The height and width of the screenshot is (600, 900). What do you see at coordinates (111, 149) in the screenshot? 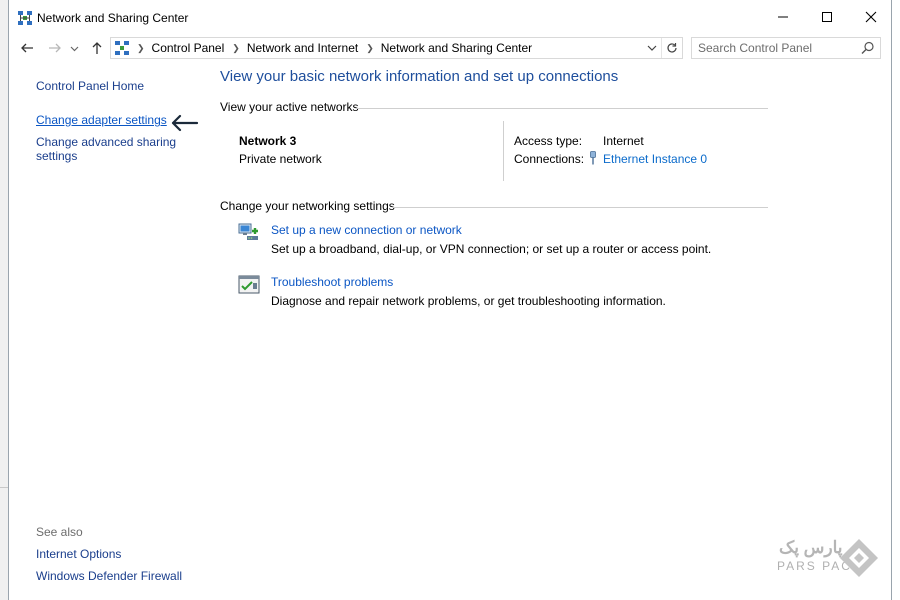
I see `change-advanced-sharing-settings-link: Change advanced sharing settings` at bounding box center [111, 149].